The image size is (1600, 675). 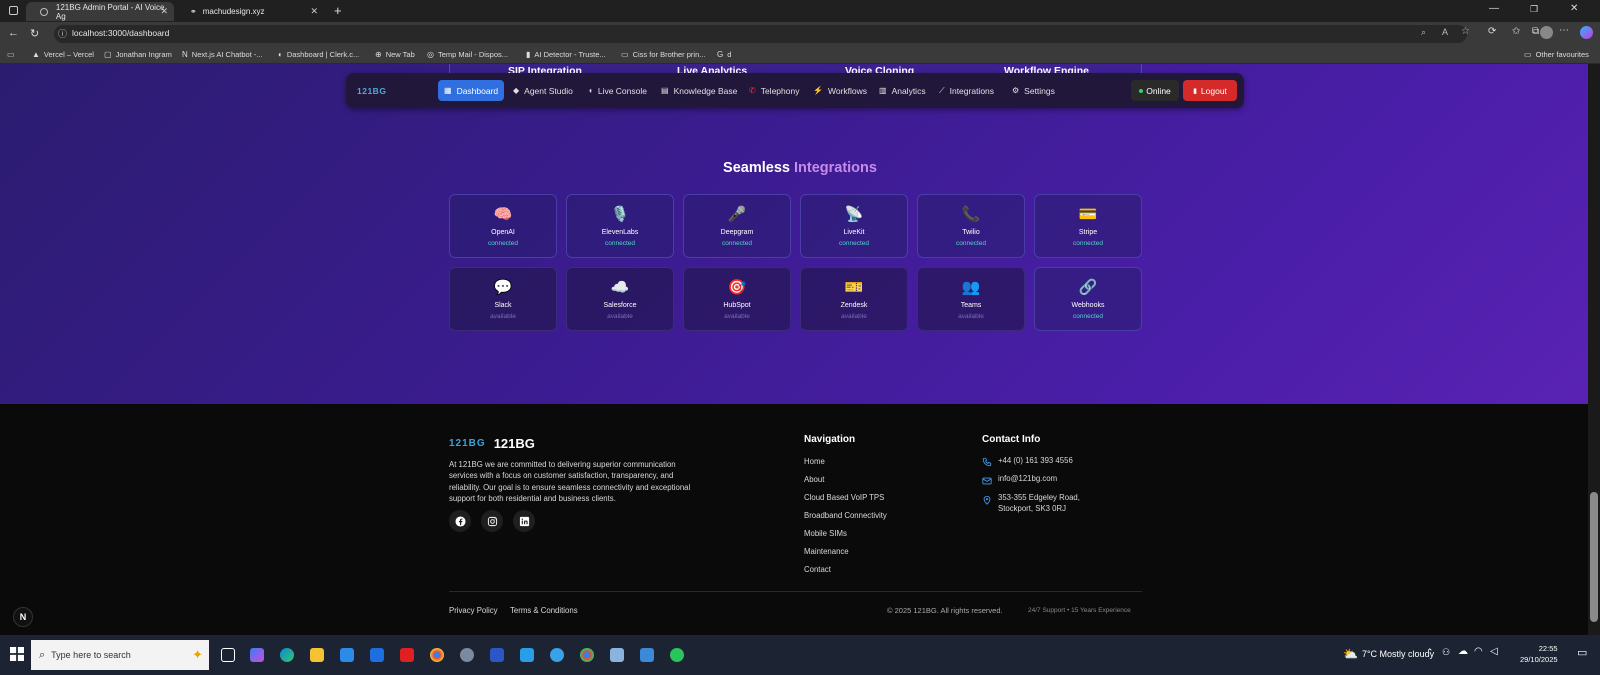 I want to click on close-window-icon: ✕, so click(x=1574, y=8).